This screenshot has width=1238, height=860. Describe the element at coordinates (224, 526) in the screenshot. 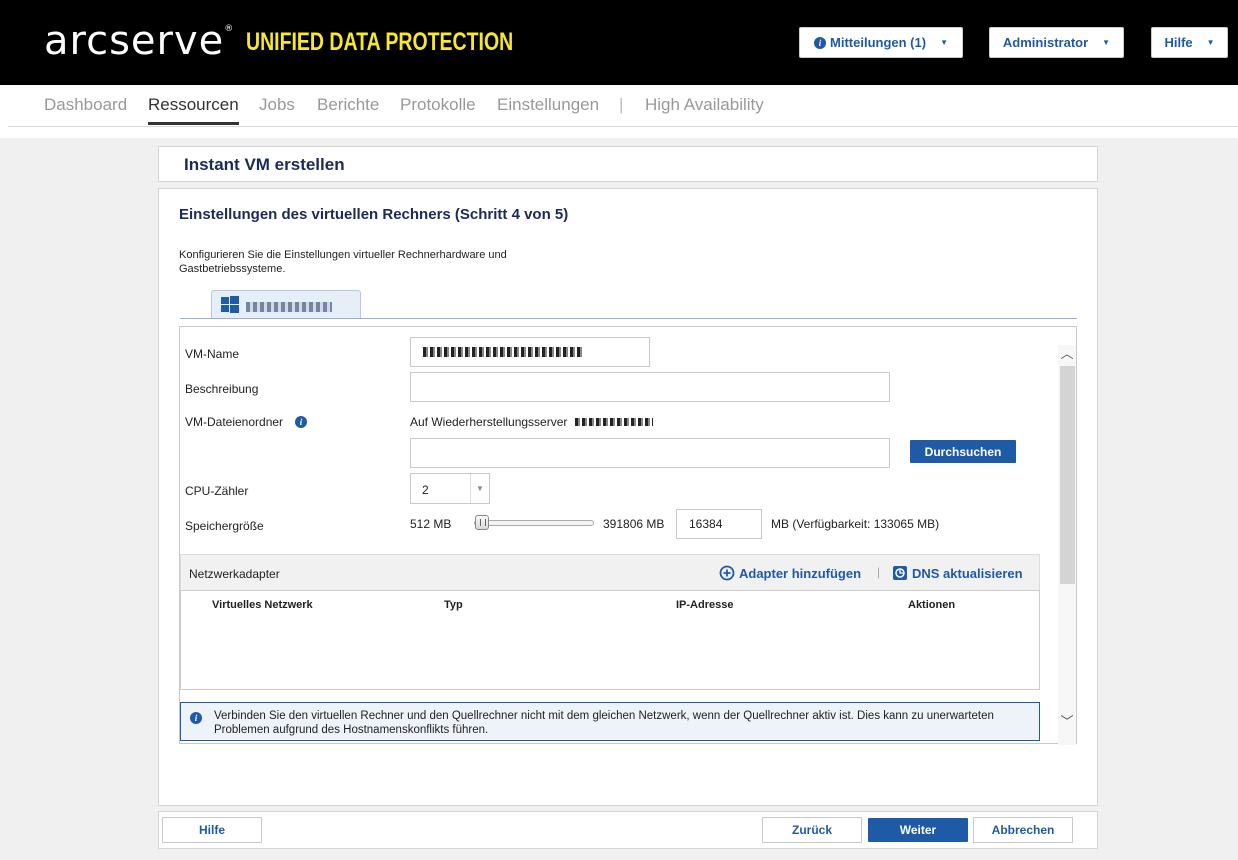

I see `memory-size-label: Speichergröße` at that location.